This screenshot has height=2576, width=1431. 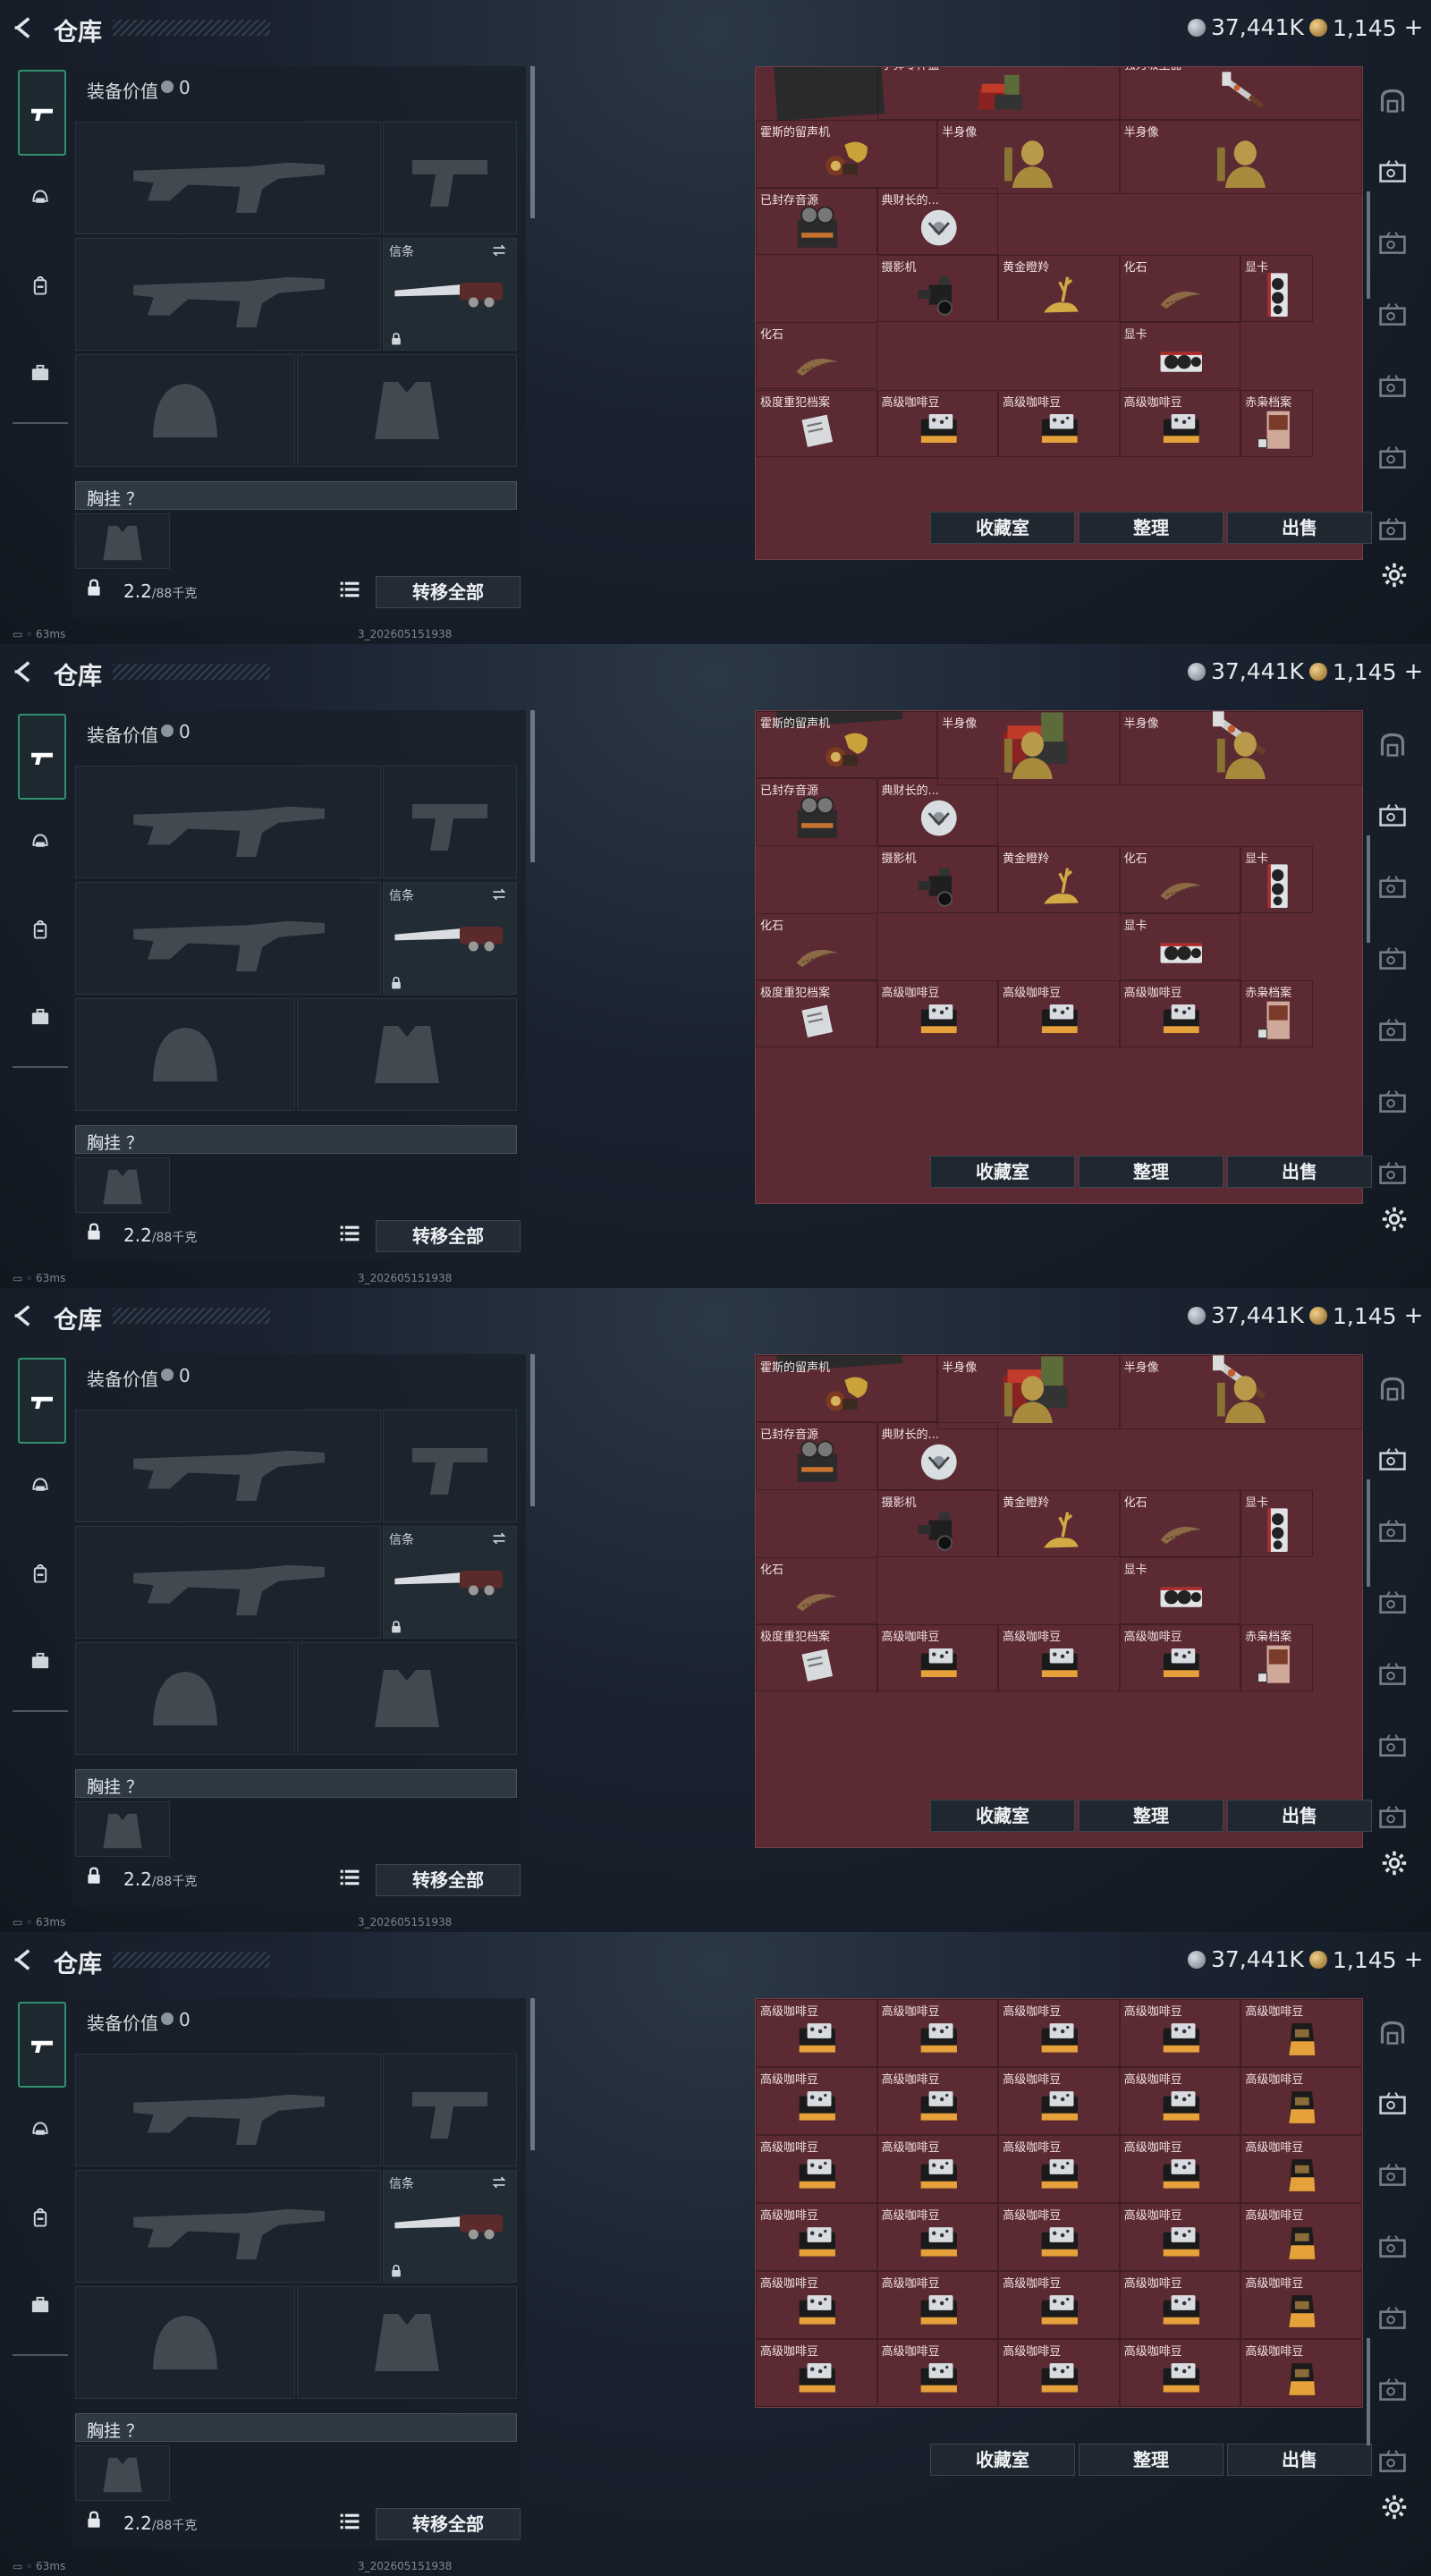 I want to click on primary-weapon-slot, so click(x=228, y=822).